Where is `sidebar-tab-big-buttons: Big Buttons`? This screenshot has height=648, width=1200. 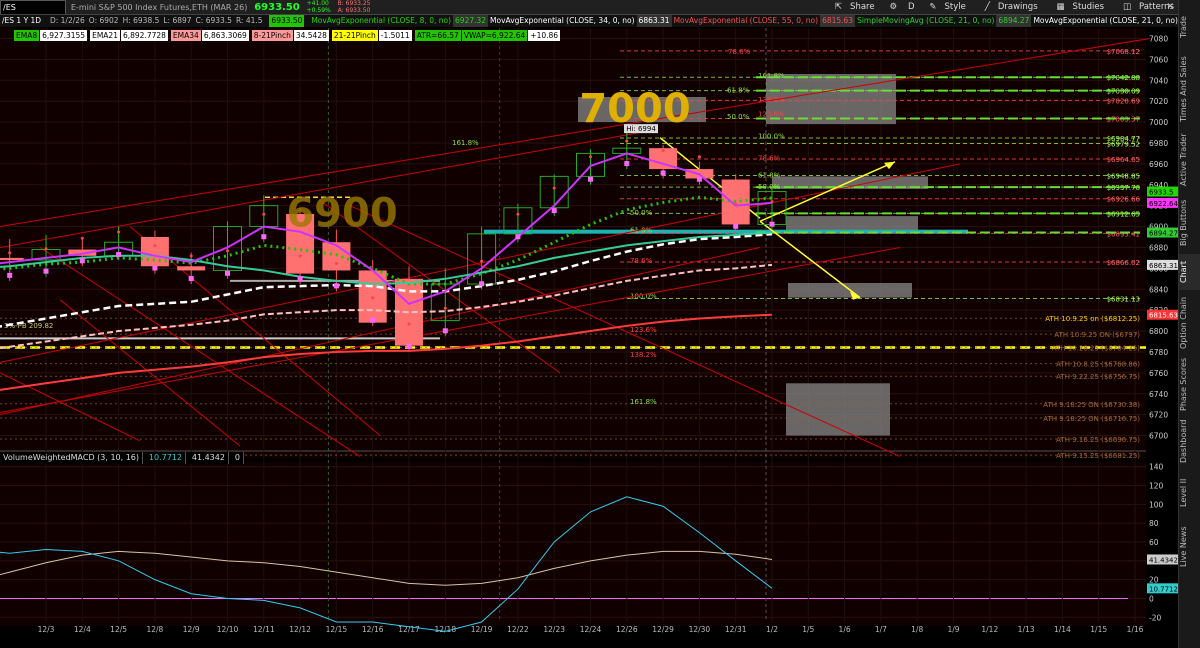 sidebar-tab-big-buttons: Big Buttons is located at coordinates (1189, 223).